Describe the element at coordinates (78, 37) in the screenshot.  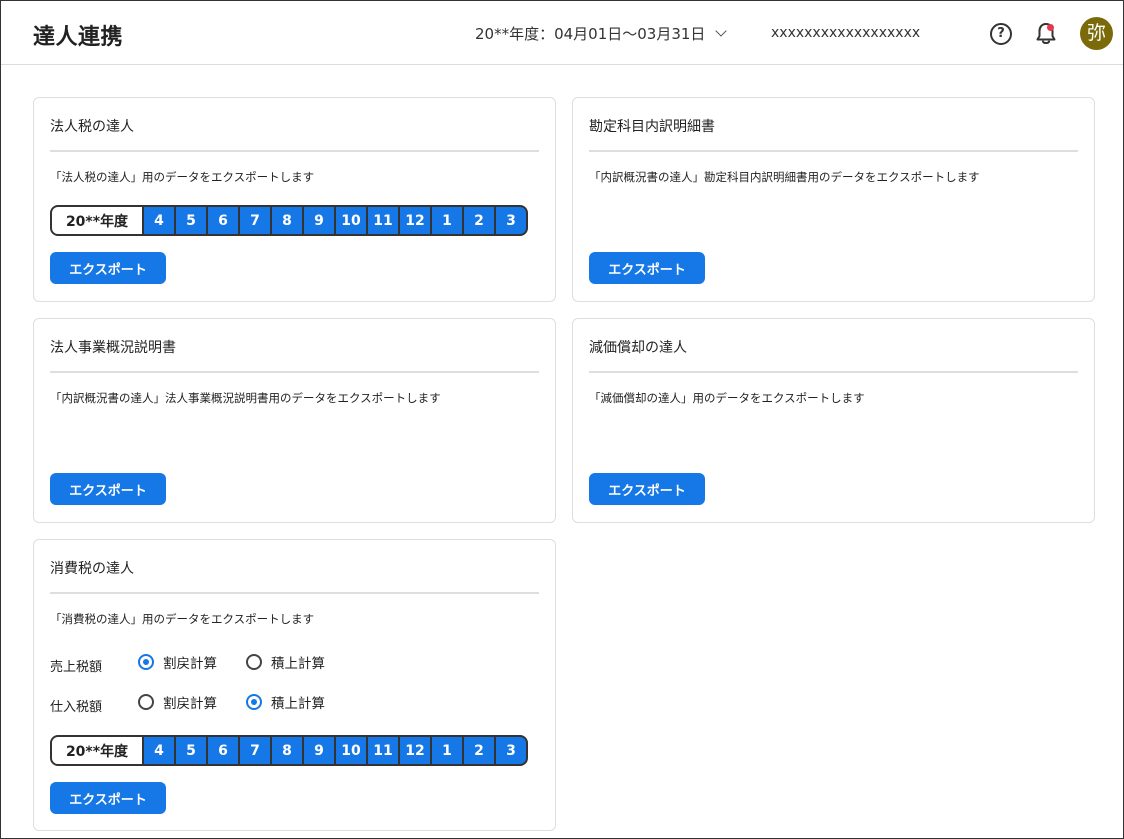
I see `page-title: 達人連携` at that location.